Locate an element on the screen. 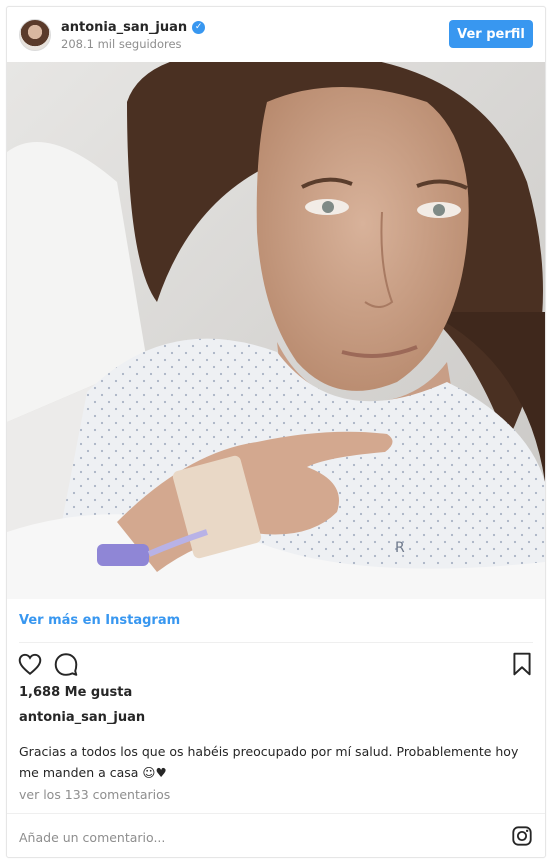 This screenshot has width=553, height=864. caption-username: antonia_san_juan is located at coordinates (82, 717).